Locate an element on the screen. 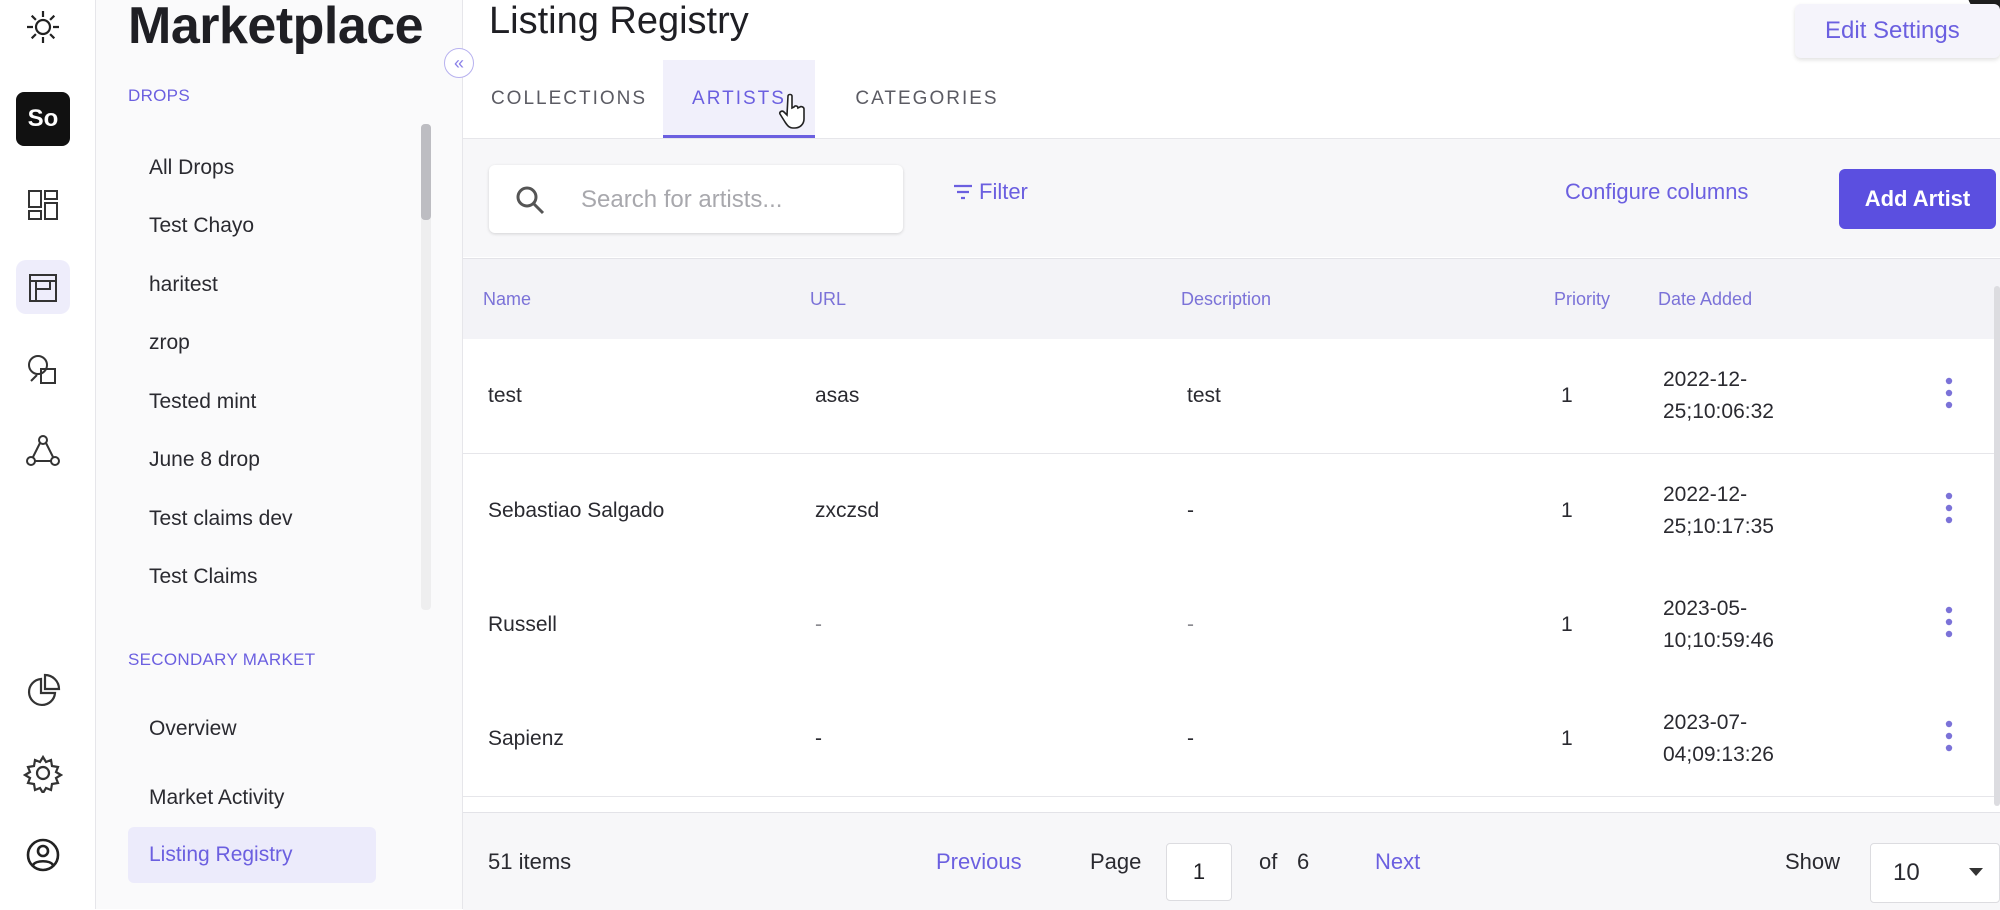  page-size-select: 10 is located at coordinates (1935, 873).